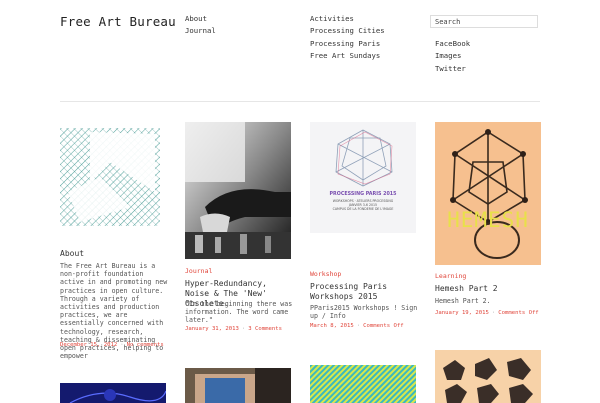  Describe the element at coordinates (200, 31) in the screenshot. I see `nav-journal: Journal` at that location.